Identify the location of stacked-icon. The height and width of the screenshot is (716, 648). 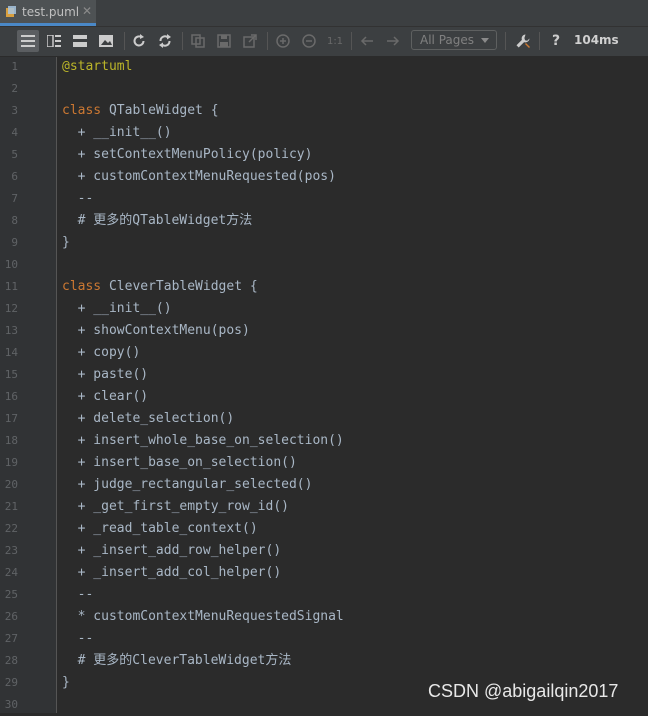
(80, 41).